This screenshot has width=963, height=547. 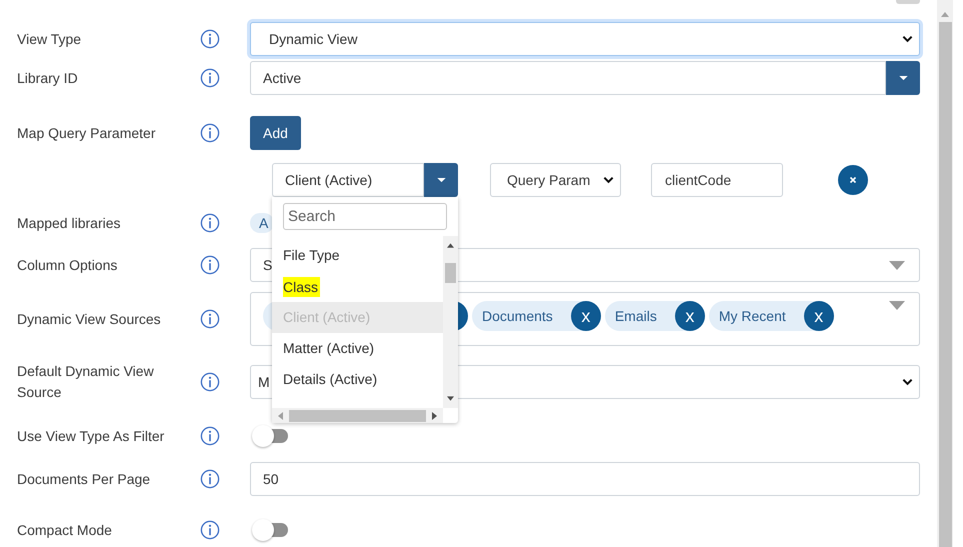 I want to click on scroll-right-icon, so click(x=434, y=416).